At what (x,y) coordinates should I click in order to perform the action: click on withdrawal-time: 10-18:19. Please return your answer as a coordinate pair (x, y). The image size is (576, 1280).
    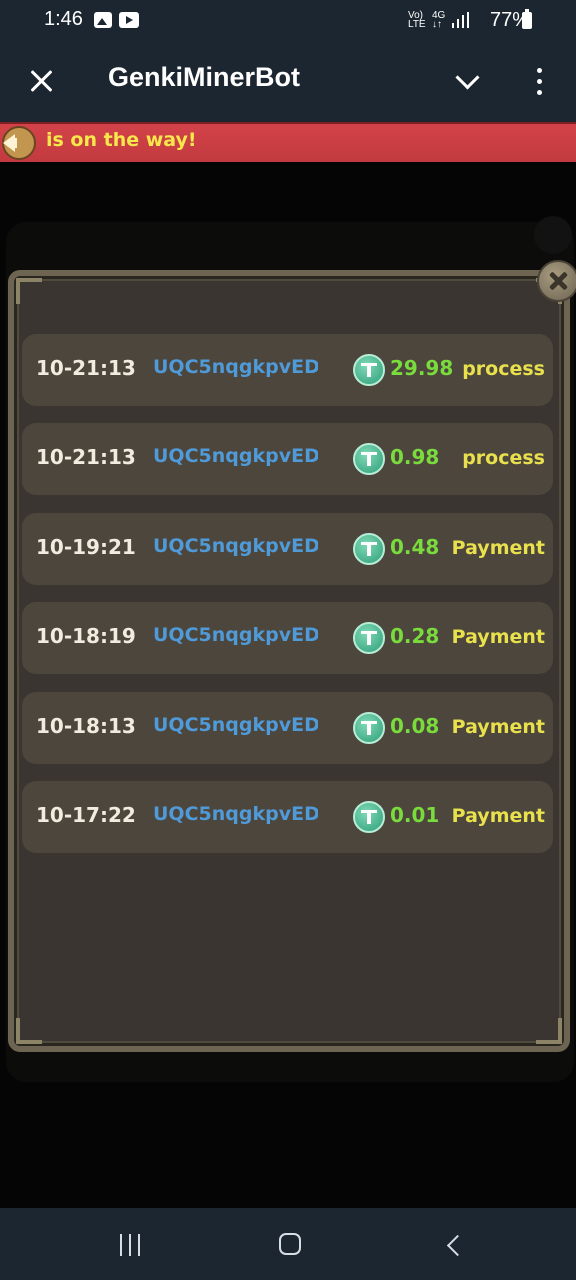
    Looking at the image, I should click on (86, 636).